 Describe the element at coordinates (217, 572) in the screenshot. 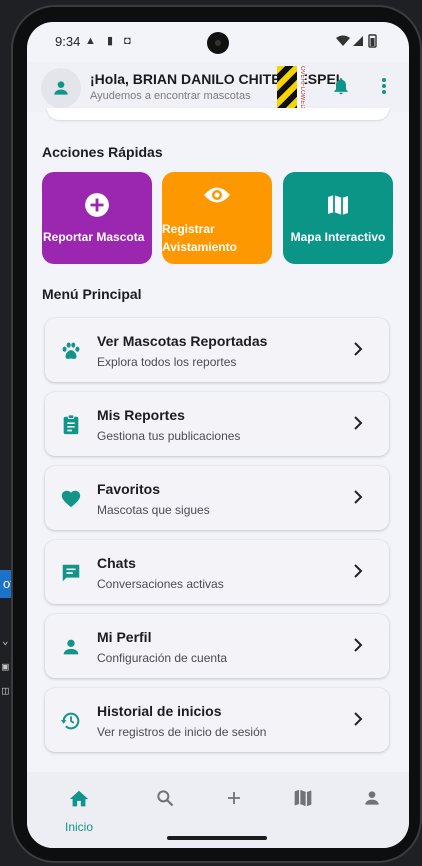

I see `menu-item-chats: Chats Conversaciones activas` at that location.